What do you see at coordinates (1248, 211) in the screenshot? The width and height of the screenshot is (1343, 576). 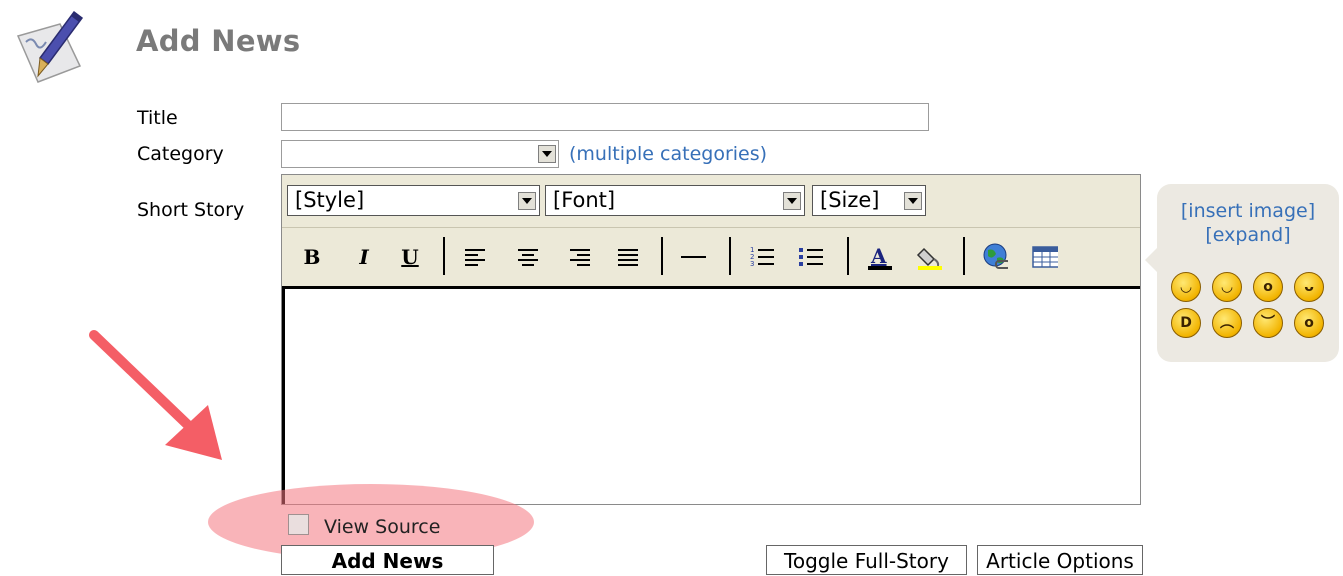 I see `insert-image-link: [insert image]` at bounding box center [1248, 211].